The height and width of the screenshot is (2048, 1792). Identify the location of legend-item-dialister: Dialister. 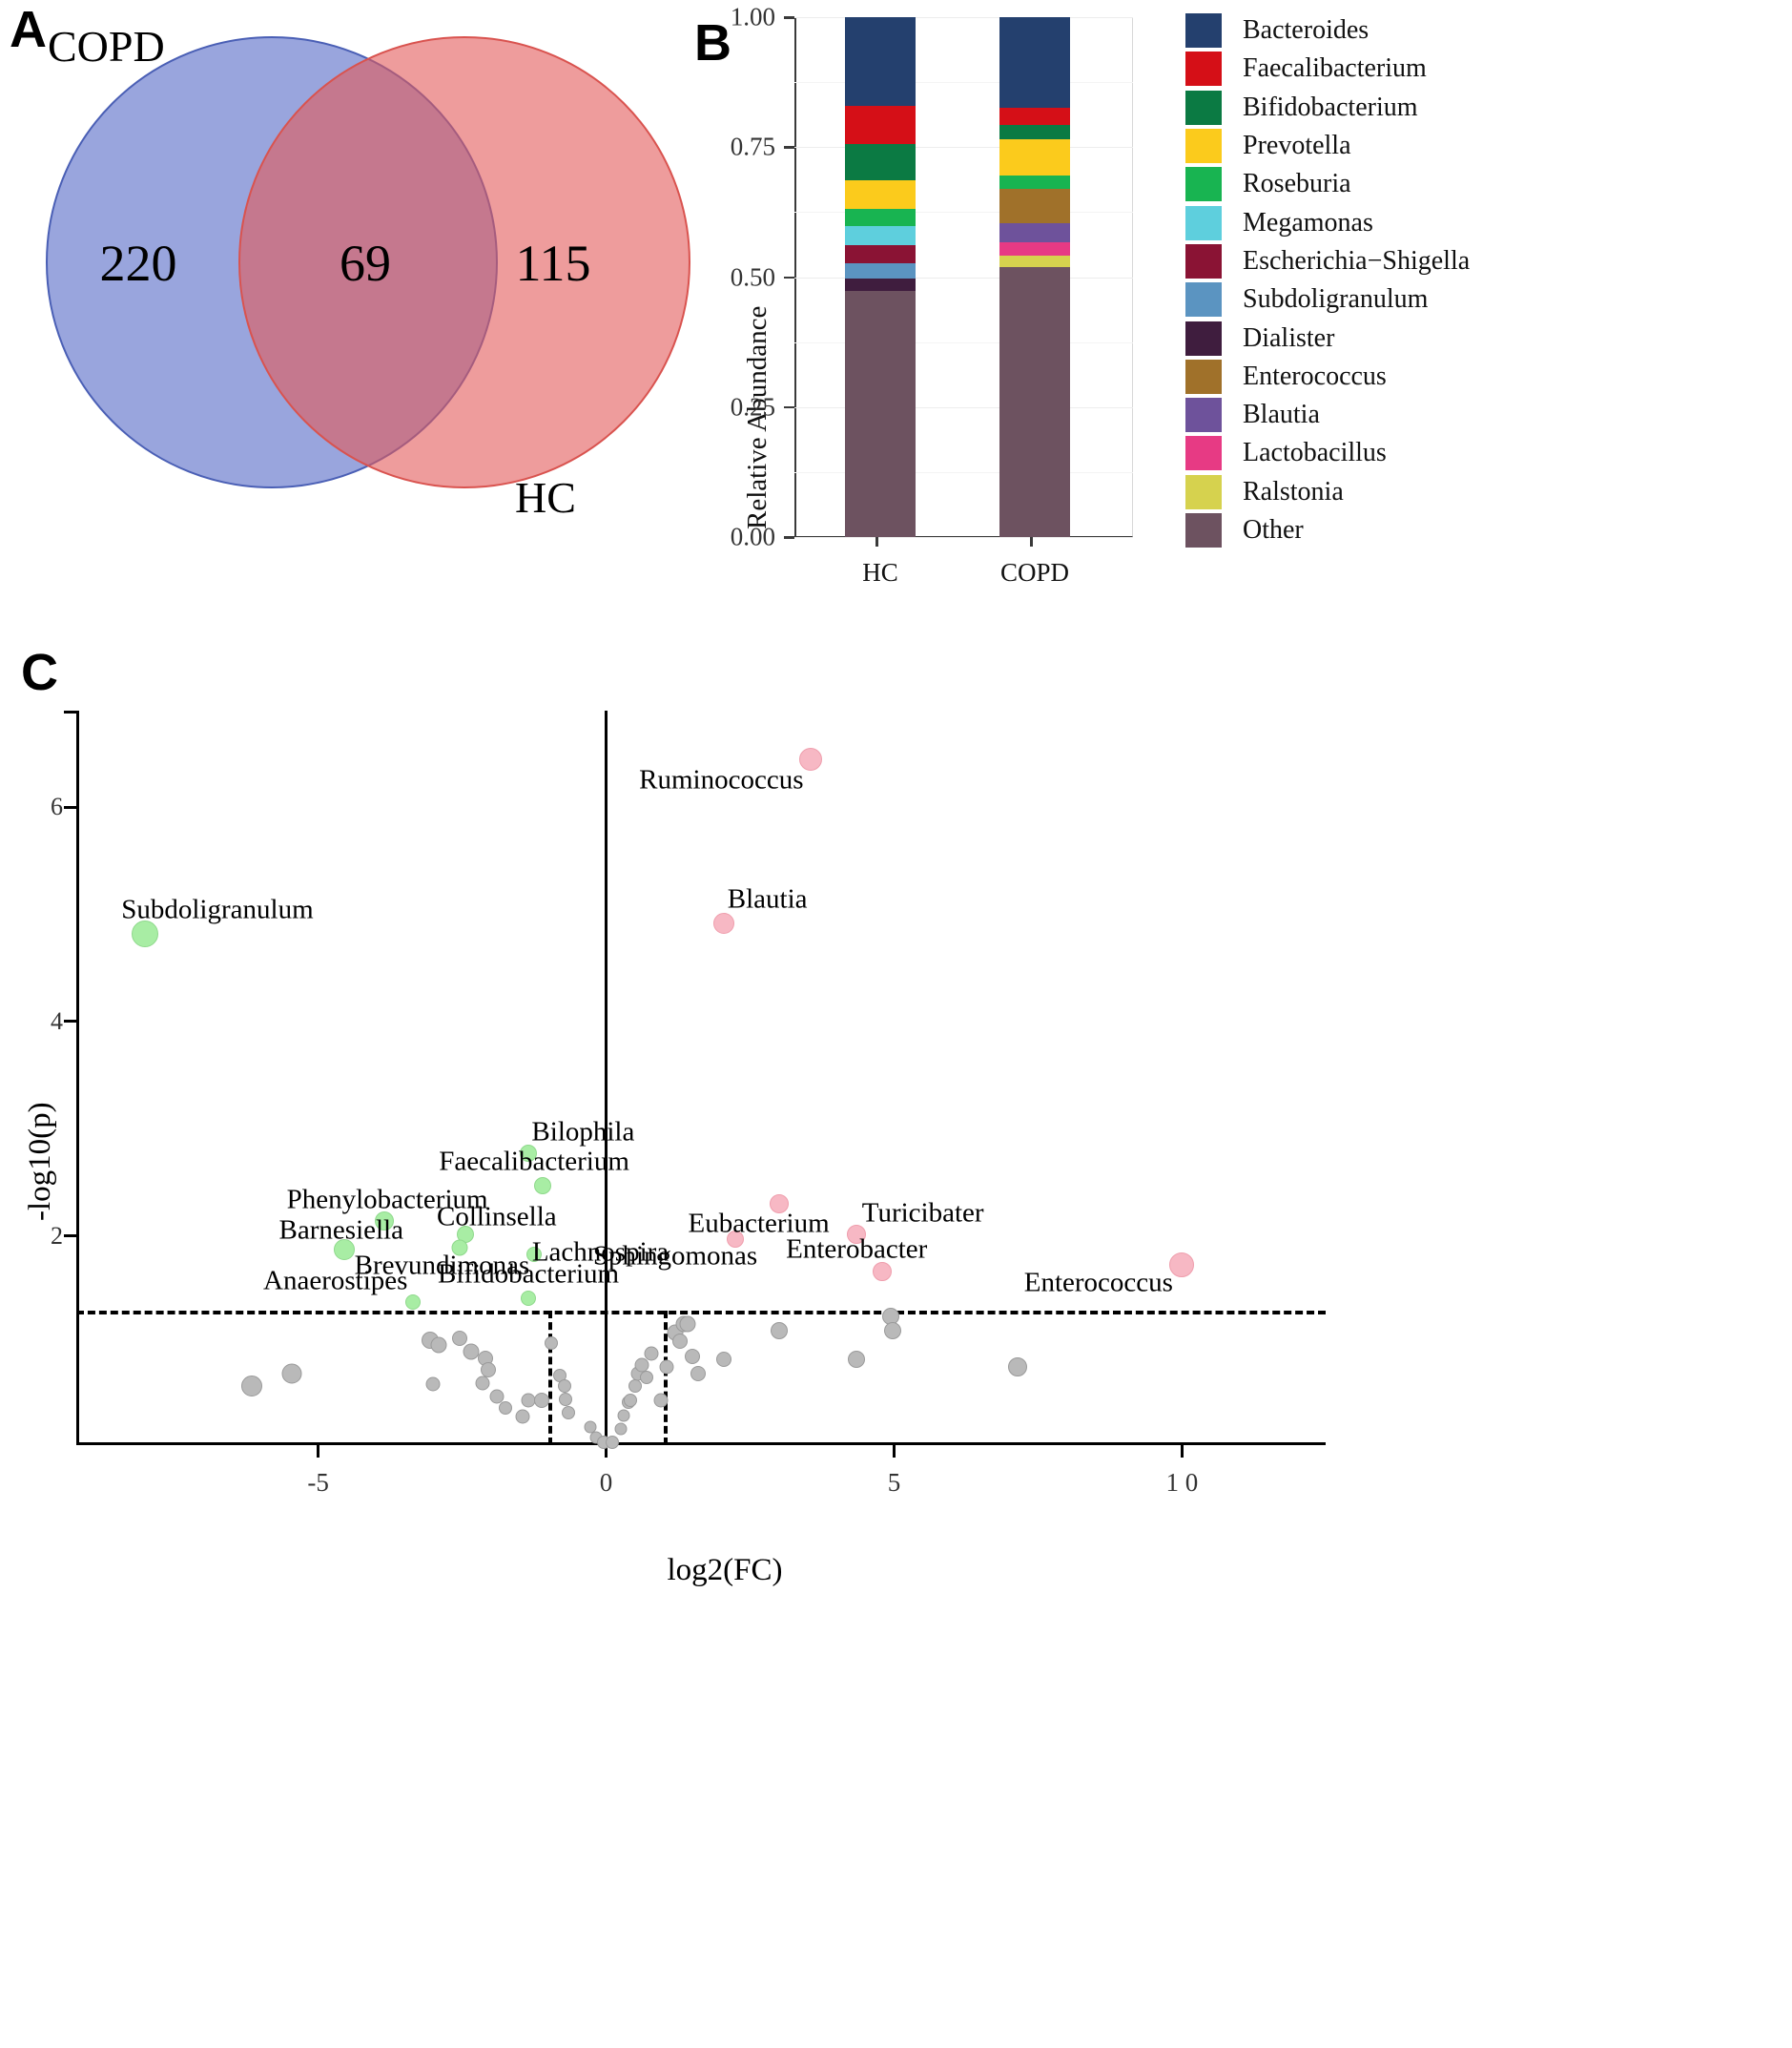
(1327, 338).